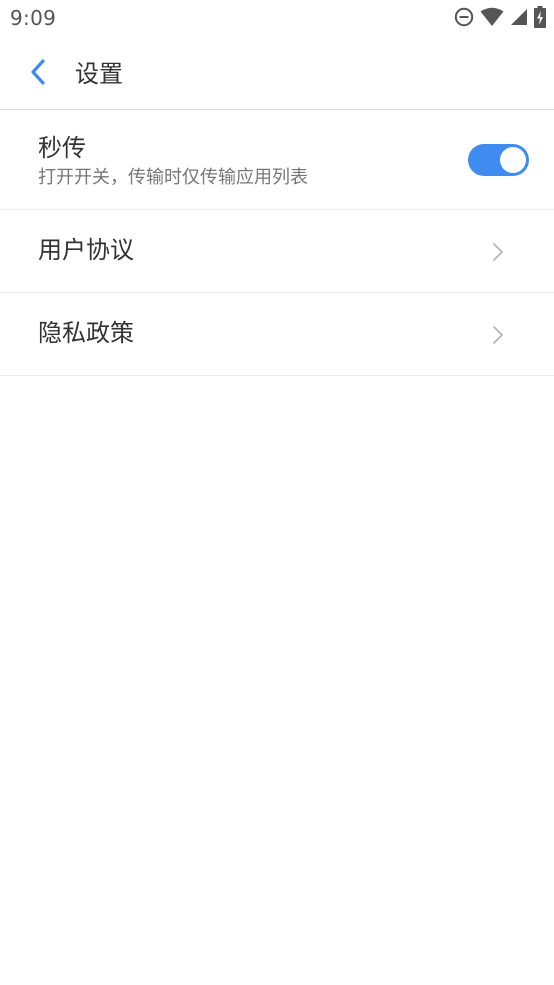  What do you see at coordinates (277, 74) in the screenshot?
I see `app-bar: 设置` at bounding box center [277, 74].